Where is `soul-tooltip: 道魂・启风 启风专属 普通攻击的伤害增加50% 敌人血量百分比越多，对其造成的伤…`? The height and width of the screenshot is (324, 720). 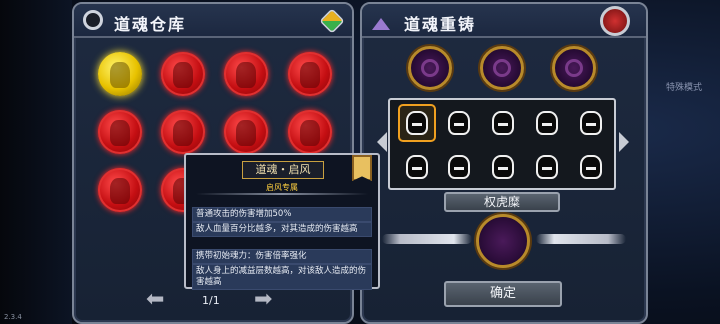
soul-tooltip: 道魂・启风 启风专属 普通攻击的伤害增加50% 敌人血量百分比越多，对其造成的伤… is located at coordinates (282, 221).